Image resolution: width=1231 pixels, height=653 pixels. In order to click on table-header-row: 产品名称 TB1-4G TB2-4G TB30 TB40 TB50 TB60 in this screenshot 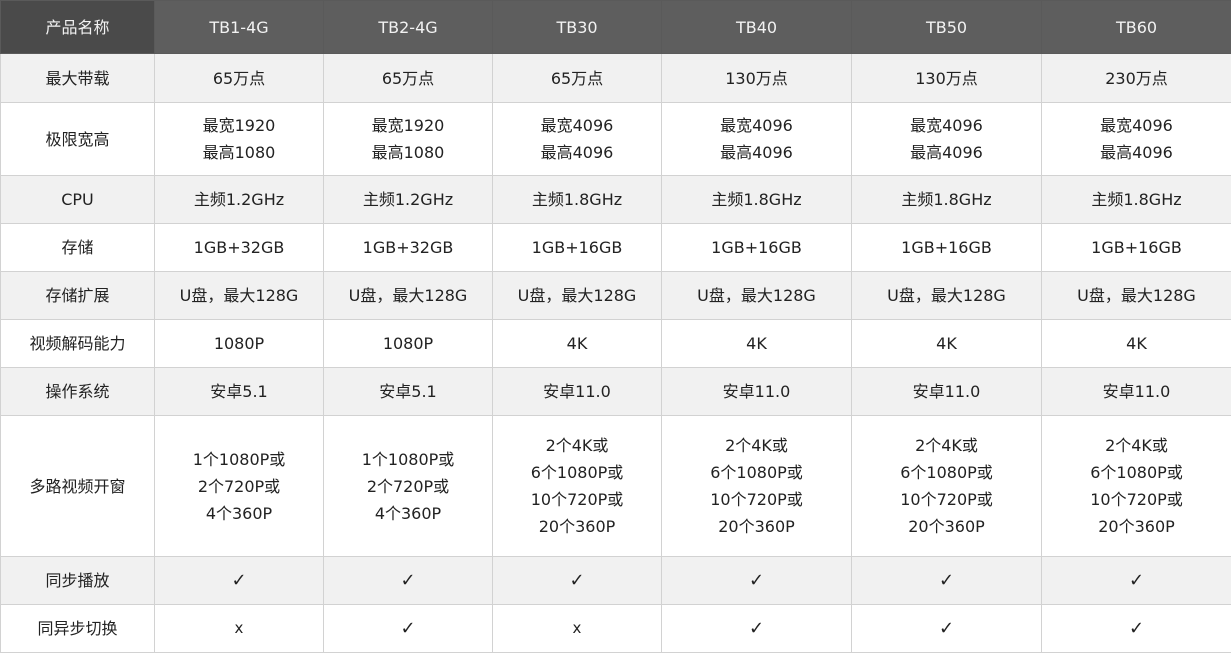, I will do `click(615, 27)`.